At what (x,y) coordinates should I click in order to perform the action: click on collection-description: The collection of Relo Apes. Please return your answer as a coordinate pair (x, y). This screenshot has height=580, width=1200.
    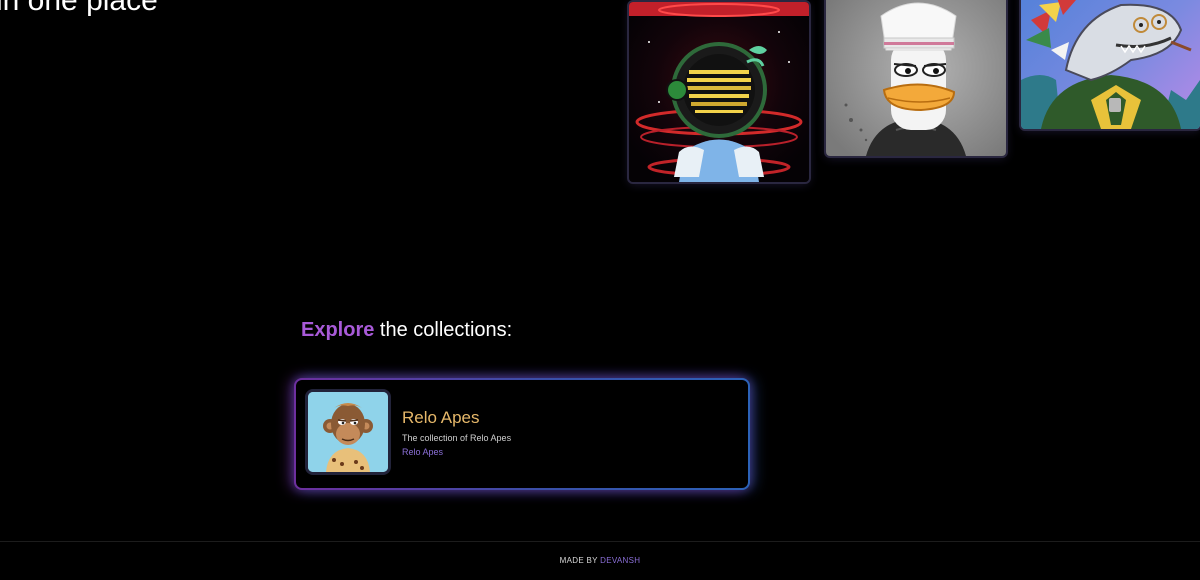
    Looking at the image, I should click on (457, 438).